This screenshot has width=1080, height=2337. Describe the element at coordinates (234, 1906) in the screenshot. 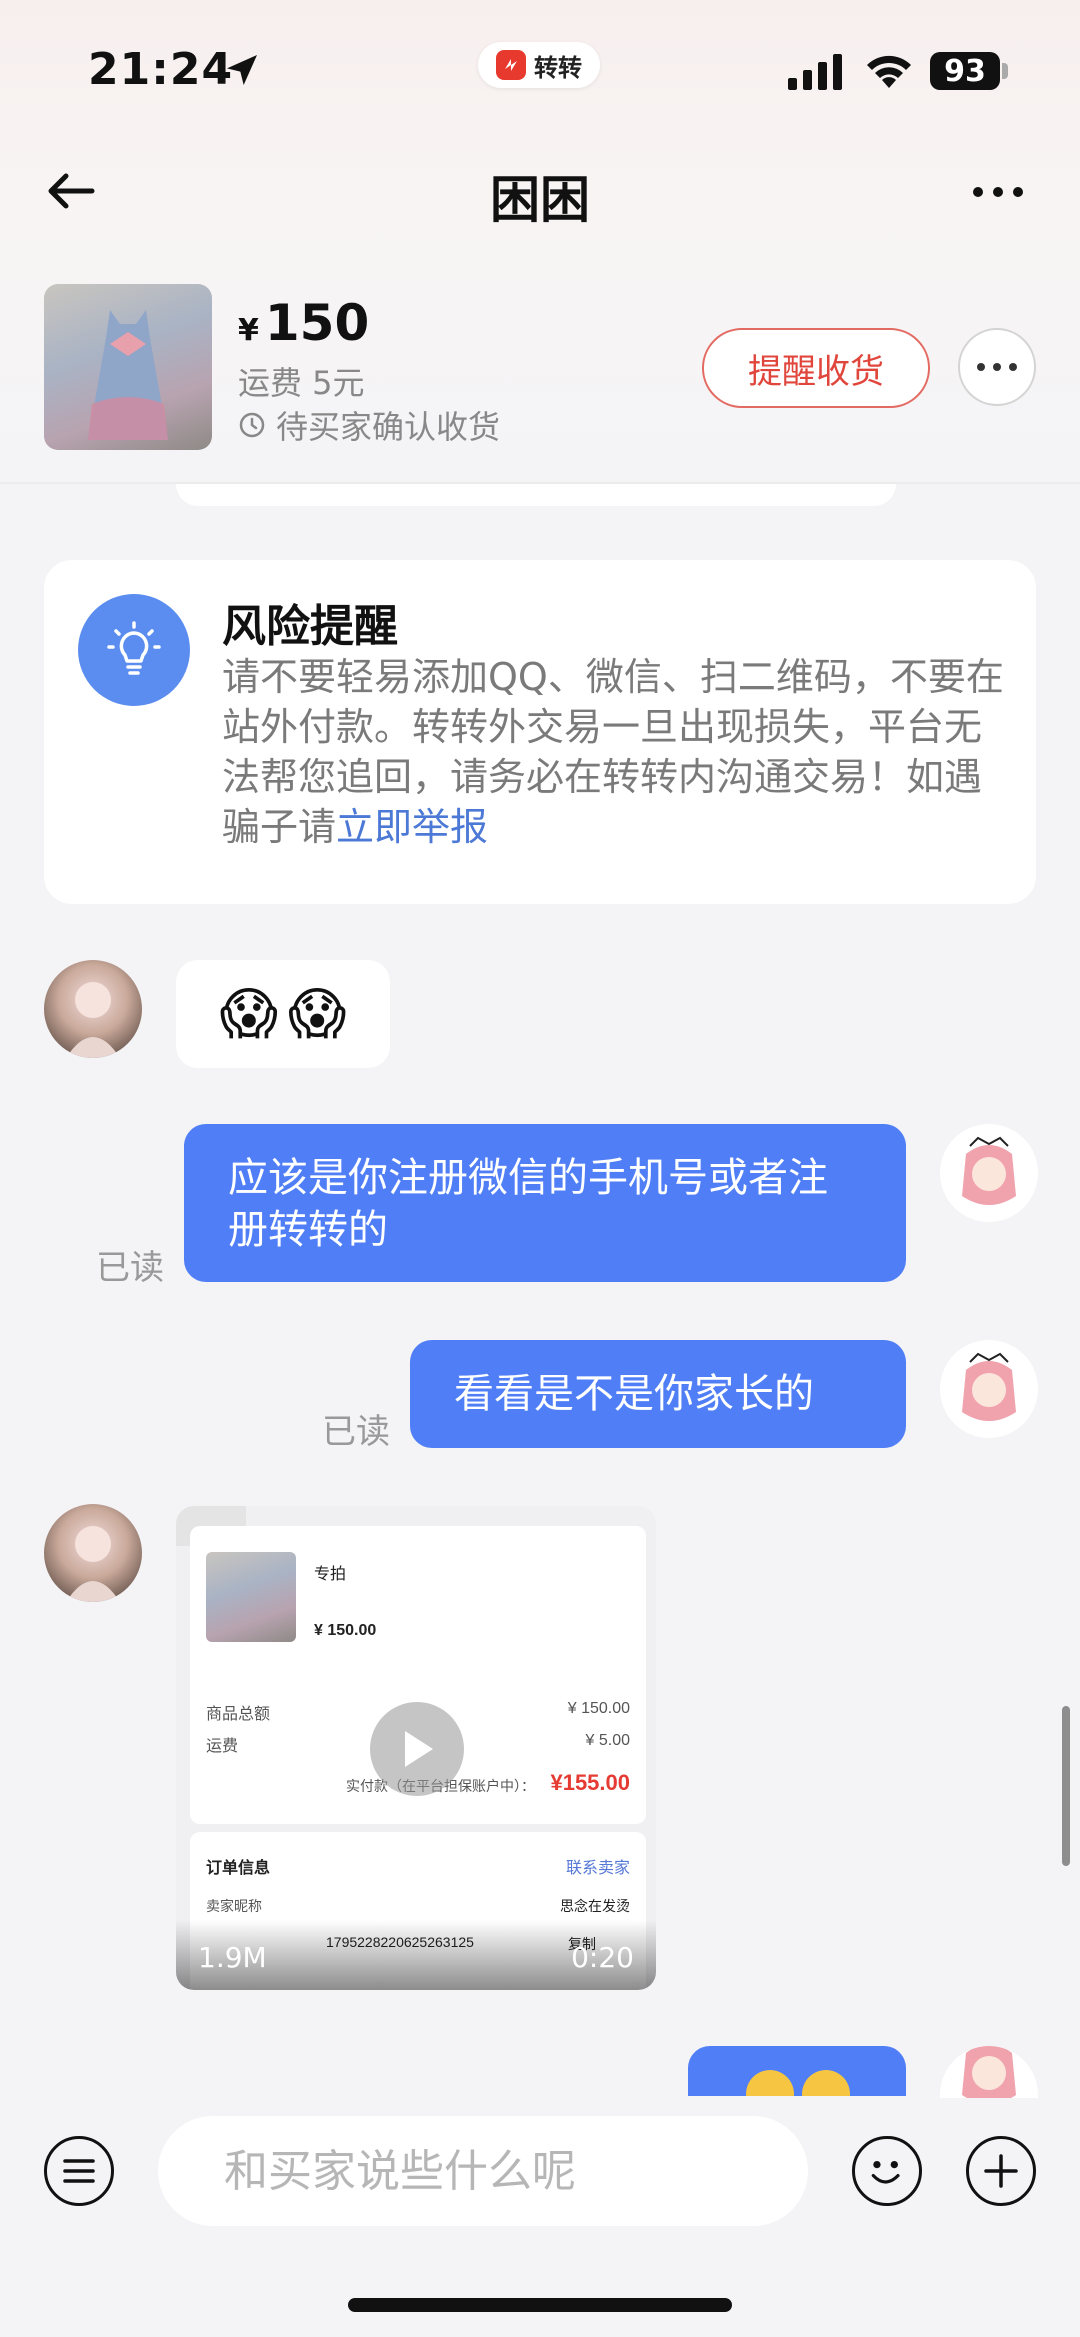

I see `video-seller-nick-label: 卖家昵称` at that location.